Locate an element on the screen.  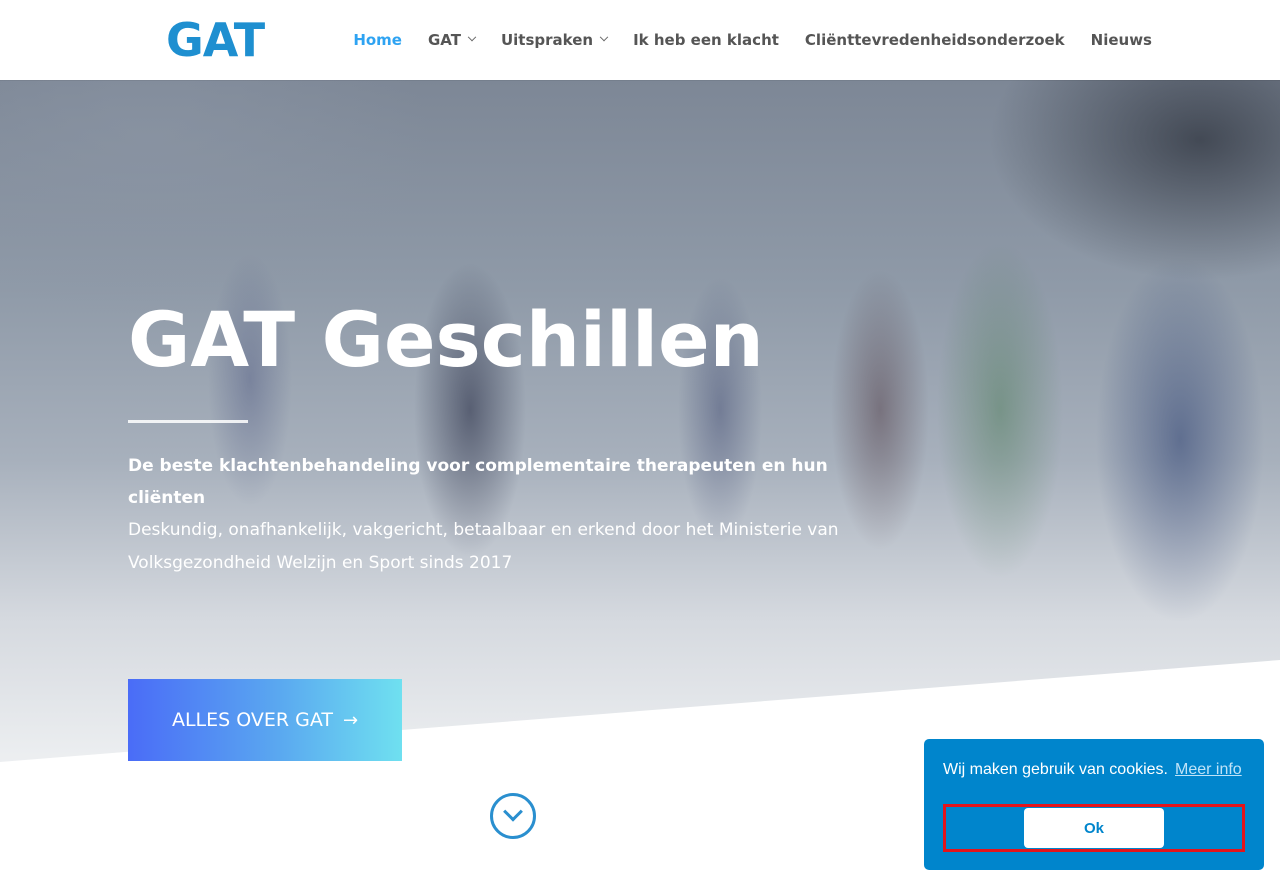
nav-label: Cliënttevredenheidsonderzoek is located at coordinates (934, 40).